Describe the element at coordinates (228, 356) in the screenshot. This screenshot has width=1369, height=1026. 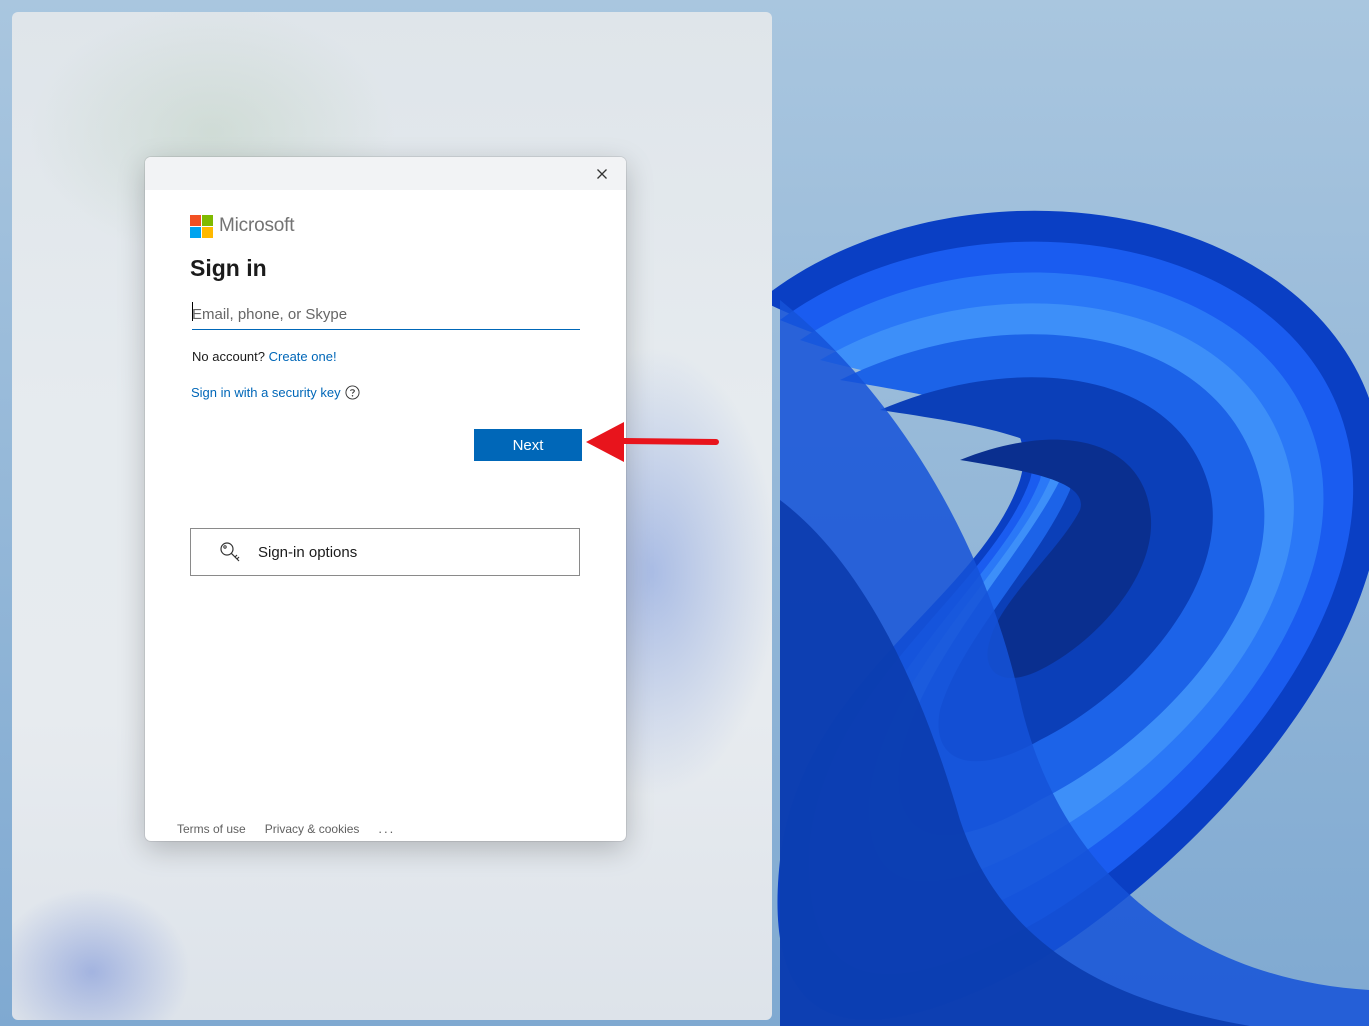
I see `no-account-label: No account?` at that location.